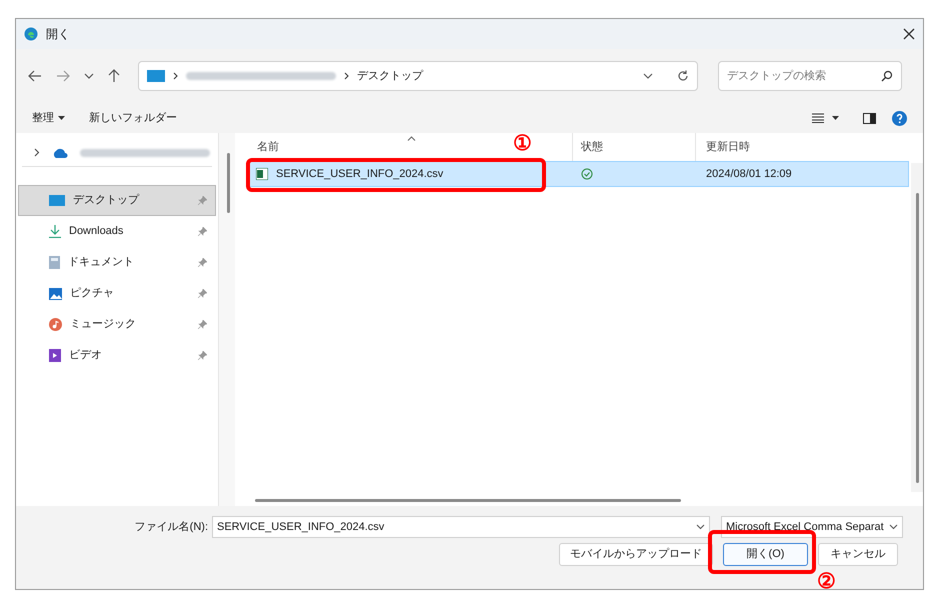  I want to click on check-circle-icon, so click(587, 174).